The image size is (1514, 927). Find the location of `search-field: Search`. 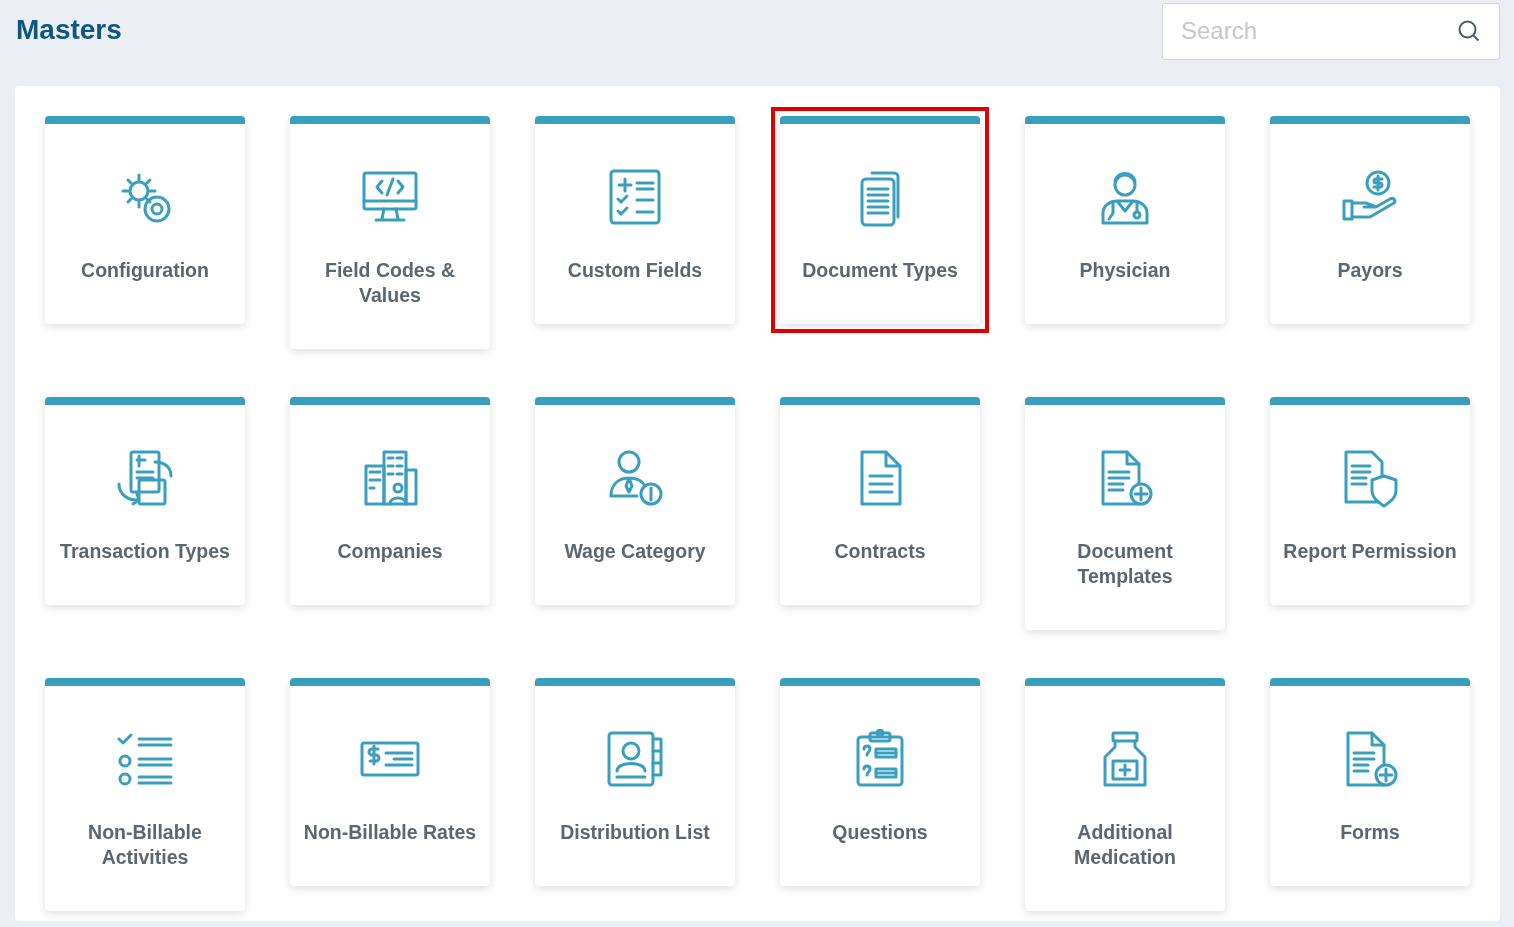

search-field: Search is located at coordinates (1331, 31).